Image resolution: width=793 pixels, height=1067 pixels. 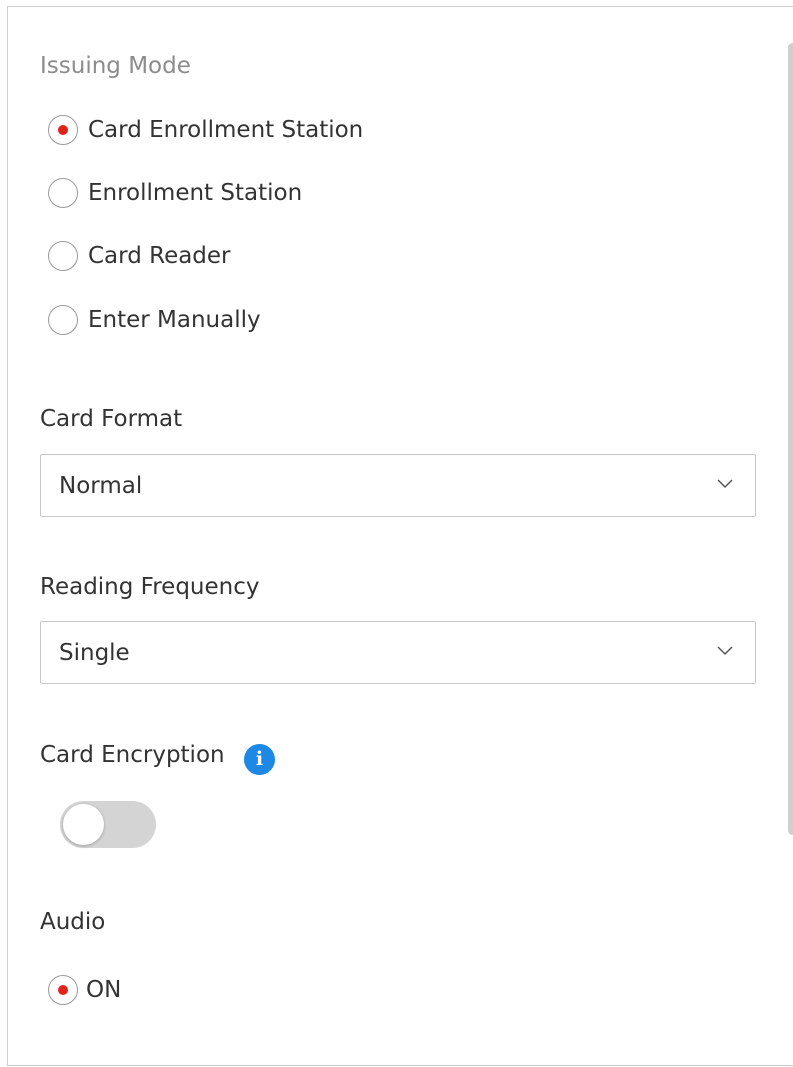 What do you see at coordinates (195, 193) in the screenshot?
I see `radio-label: Enrollment Station` at bounding box center [195, 193].